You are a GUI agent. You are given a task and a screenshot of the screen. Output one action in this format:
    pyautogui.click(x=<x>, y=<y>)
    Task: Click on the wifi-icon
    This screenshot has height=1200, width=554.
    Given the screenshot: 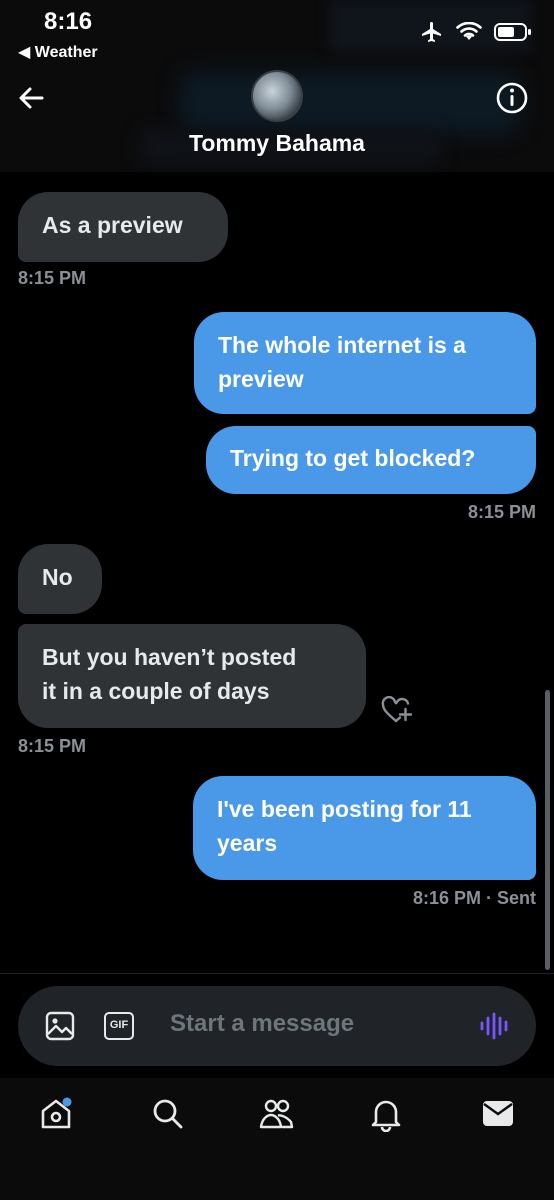 What is the action you would take?
    pyautogui.click(x=469, y=31)
    